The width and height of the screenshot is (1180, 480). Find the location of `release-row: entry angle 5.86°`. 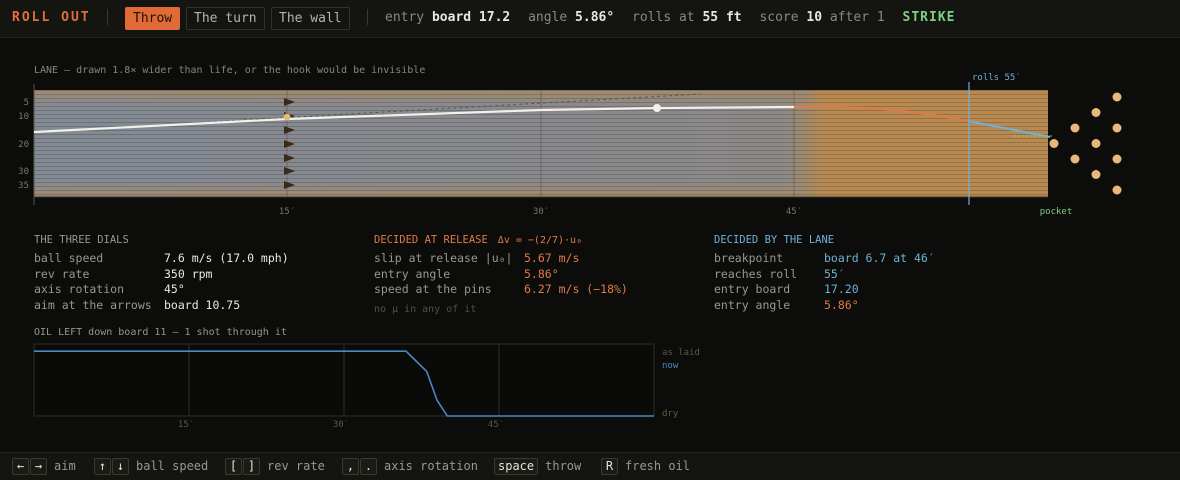

release-row: entry angle 5.86° is located at coordinates (478, 275).